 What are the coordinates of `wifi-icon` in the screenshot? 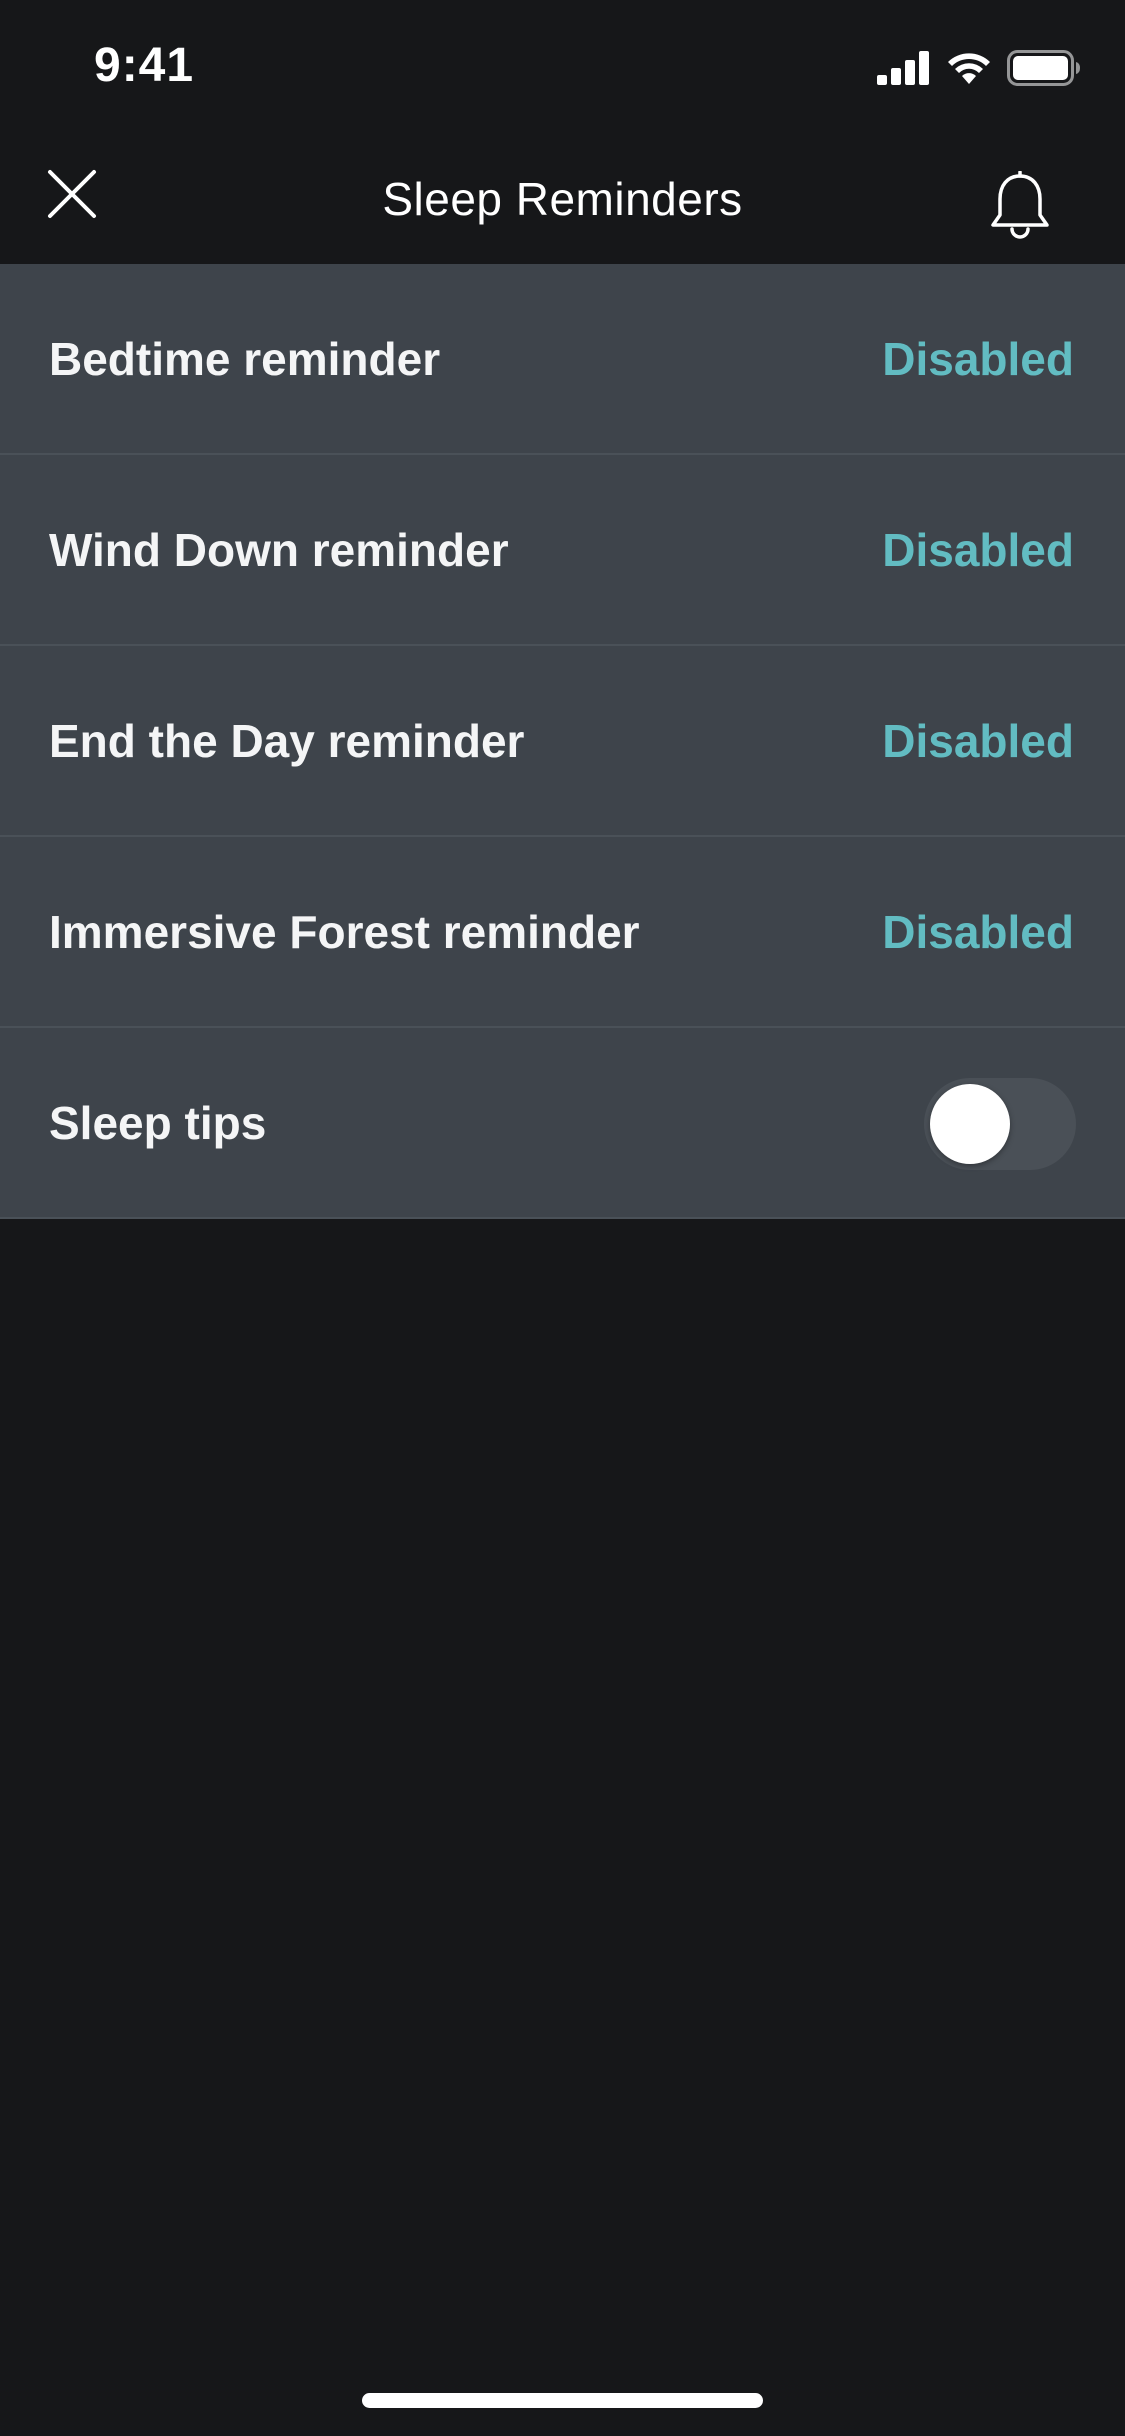 It's located at (969, 70).